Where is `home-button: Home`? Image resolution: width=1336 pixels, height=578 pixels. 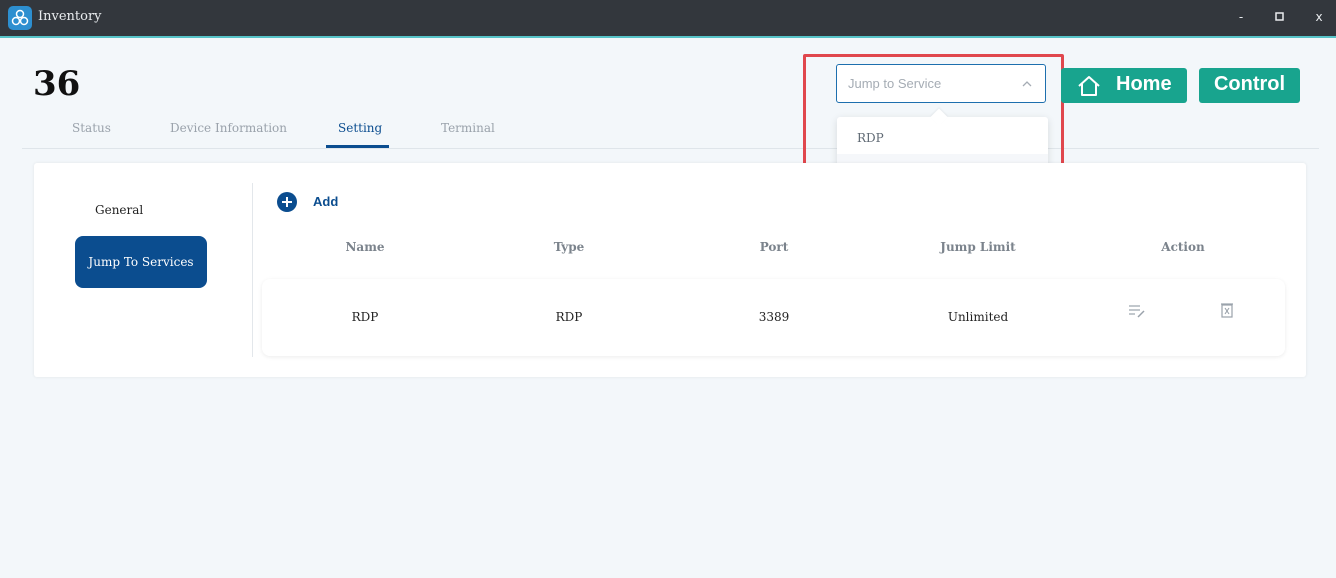
home-button: Home is located at coordinates (1124, 85).